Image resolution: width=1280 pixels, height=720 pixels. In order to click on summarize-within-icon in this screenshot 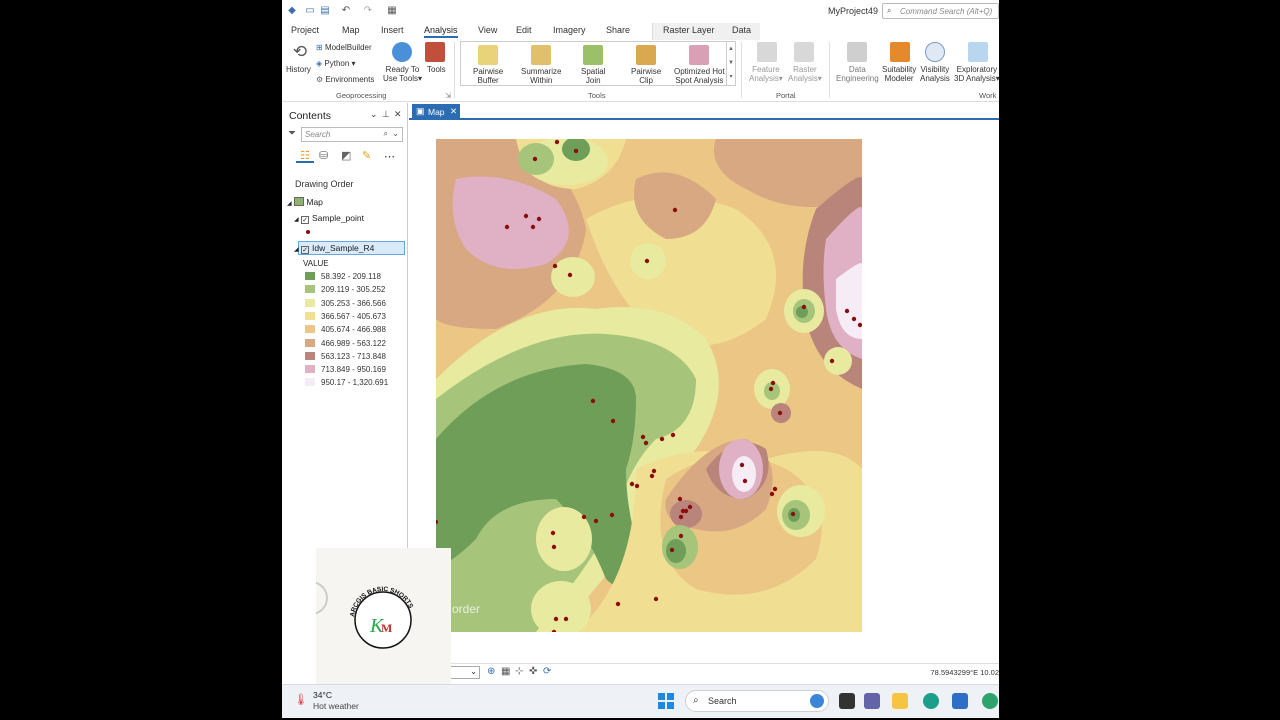, I will do `click(541, 55)`.